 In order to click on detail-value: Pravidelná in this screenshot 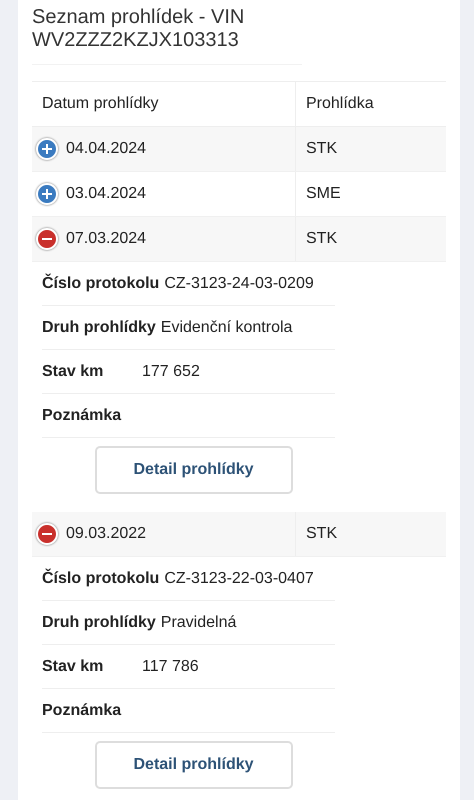, I will do `click(198, 623)`.